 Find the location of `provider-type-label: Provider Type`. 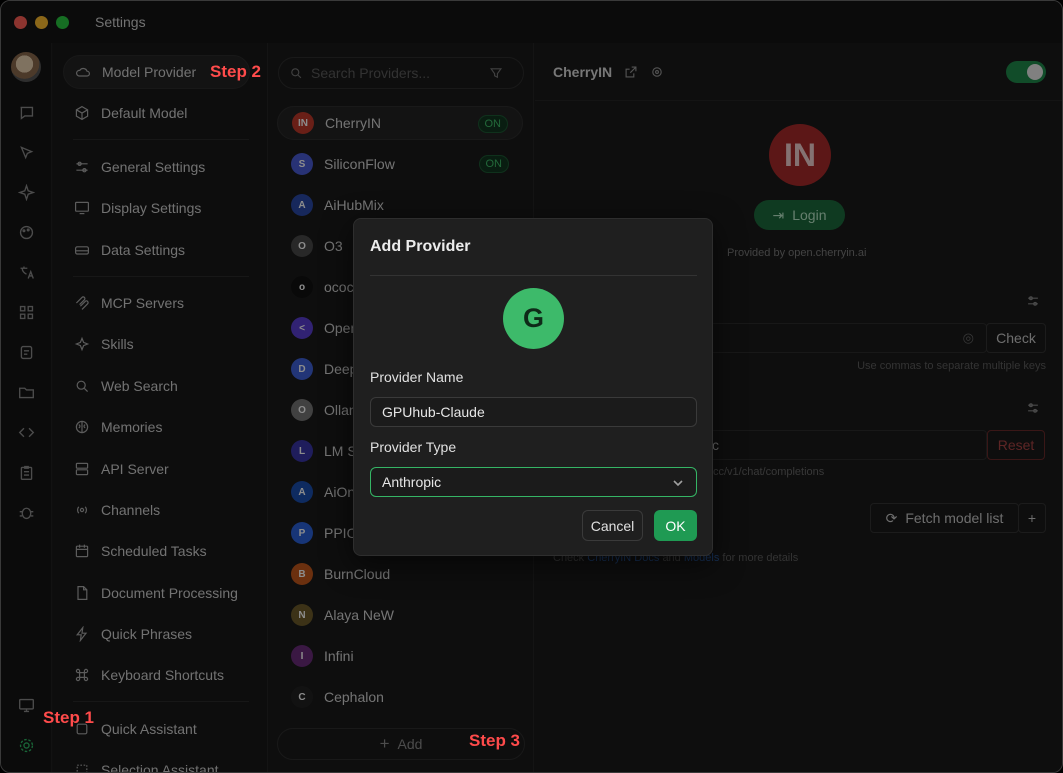

provider-type-label: Provider Type is located at coordinates (413, 447).